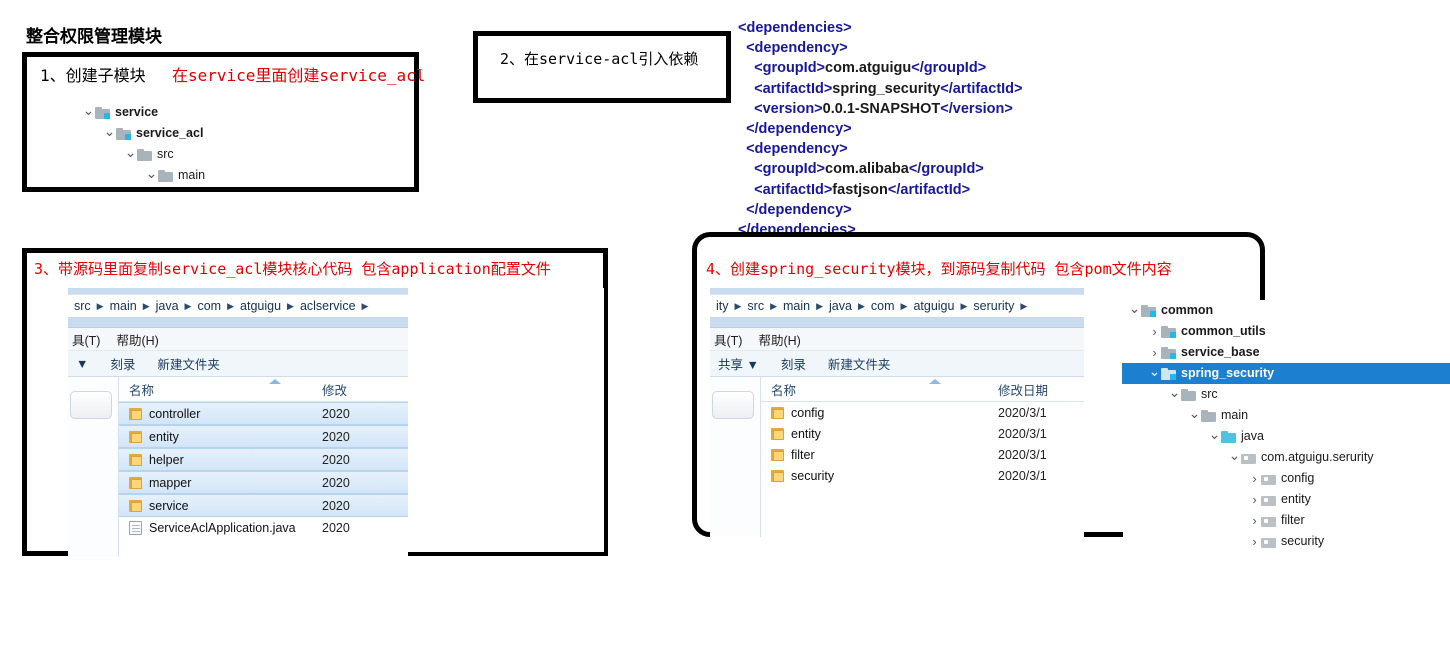 Image resolution: width=1450 pixels, height=662 pixels. I want to click on tree-item: › common_utils, so click(1286, 331).